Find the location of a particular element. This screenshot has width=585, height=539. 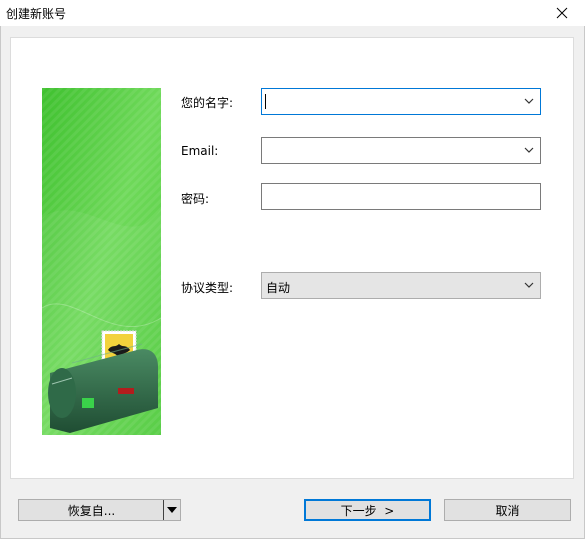

text-cursor is located at coordinates (265, 101).